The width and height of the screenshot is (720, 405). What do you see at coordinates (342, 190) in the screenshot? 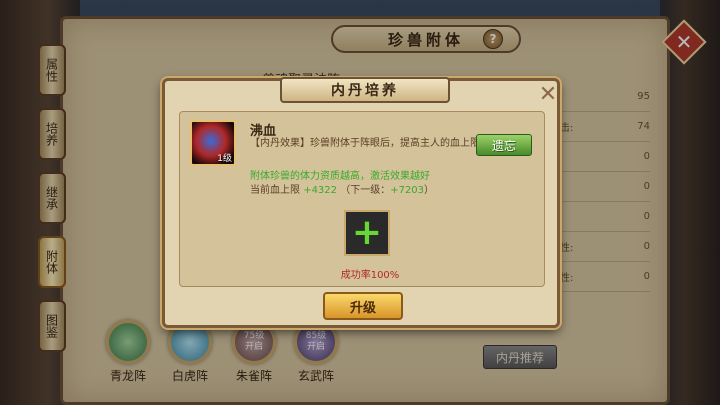
I see `skill-current-value: 当前血上限 +4322 （下一级：+7203）` at bounding box center [342, 190].